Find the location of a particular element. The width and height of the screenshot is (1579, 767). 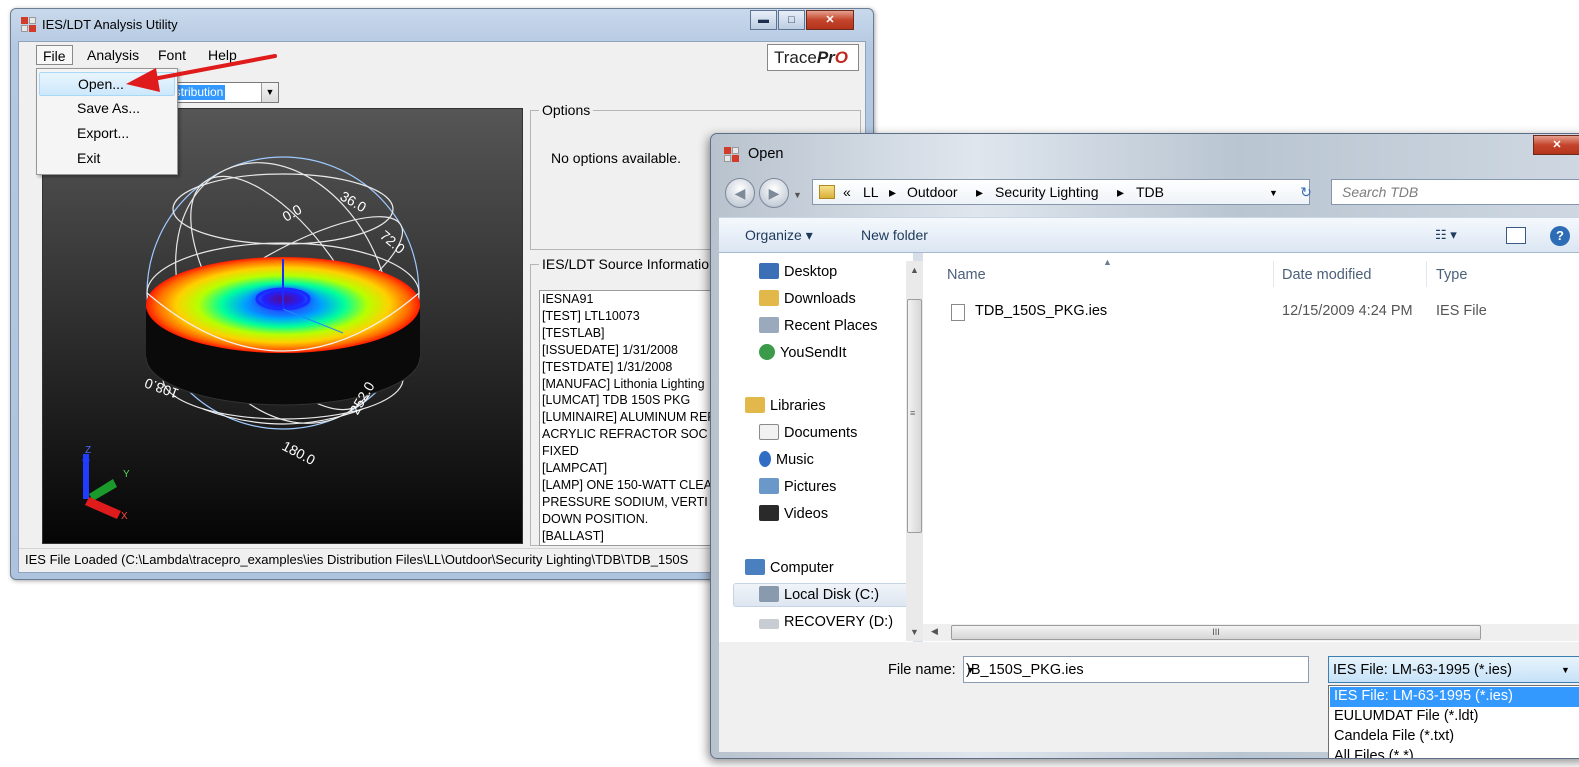

breadcrumb-outdoor: Outdoor is located at coordinates (932, 192).